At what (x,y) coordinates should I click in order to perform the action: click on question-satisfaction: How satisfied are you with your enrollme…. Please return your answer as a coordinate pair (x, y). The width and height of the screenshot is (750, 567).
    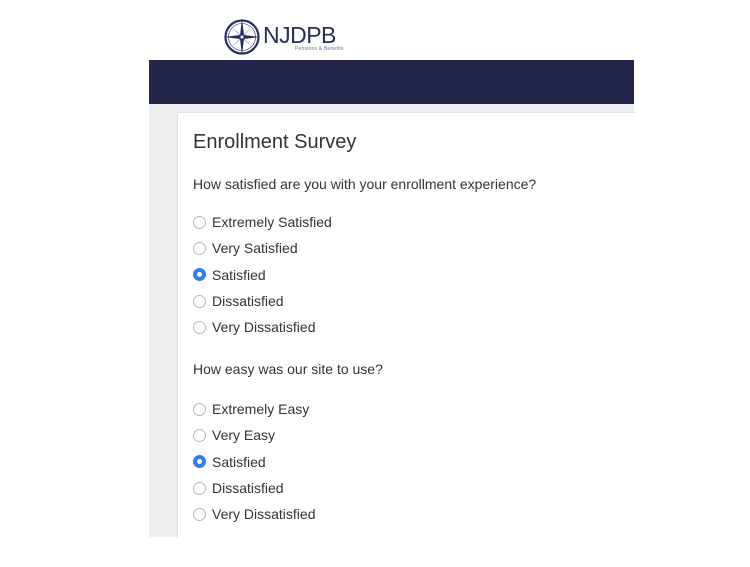
    Looking at the image, I should click on (365, 184).